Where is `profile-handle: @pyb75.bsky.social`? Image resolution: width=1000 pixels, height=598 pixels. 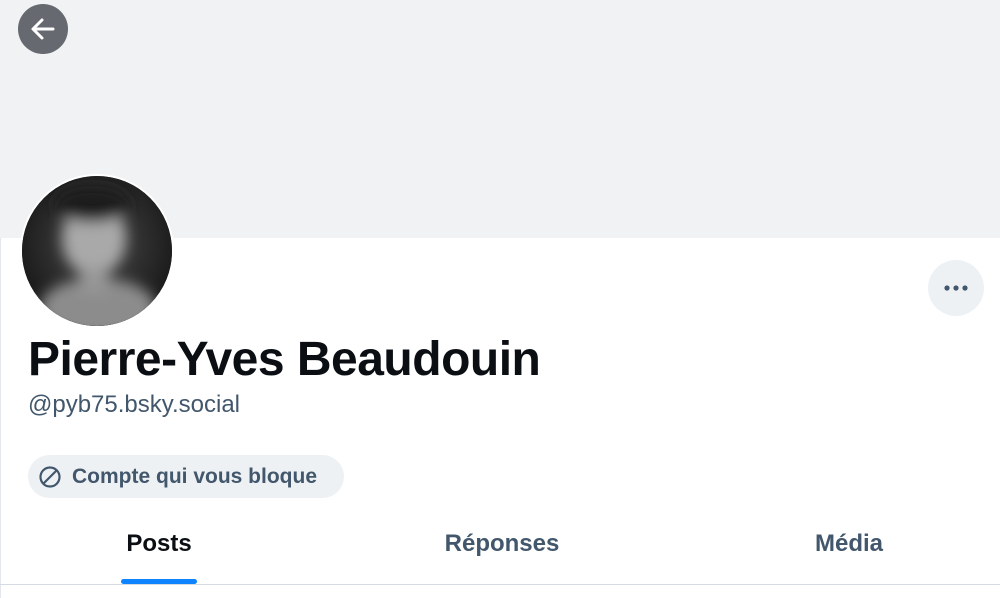 profile-handle: @pyb75.bsky.social is located at coordinates (134, 404).